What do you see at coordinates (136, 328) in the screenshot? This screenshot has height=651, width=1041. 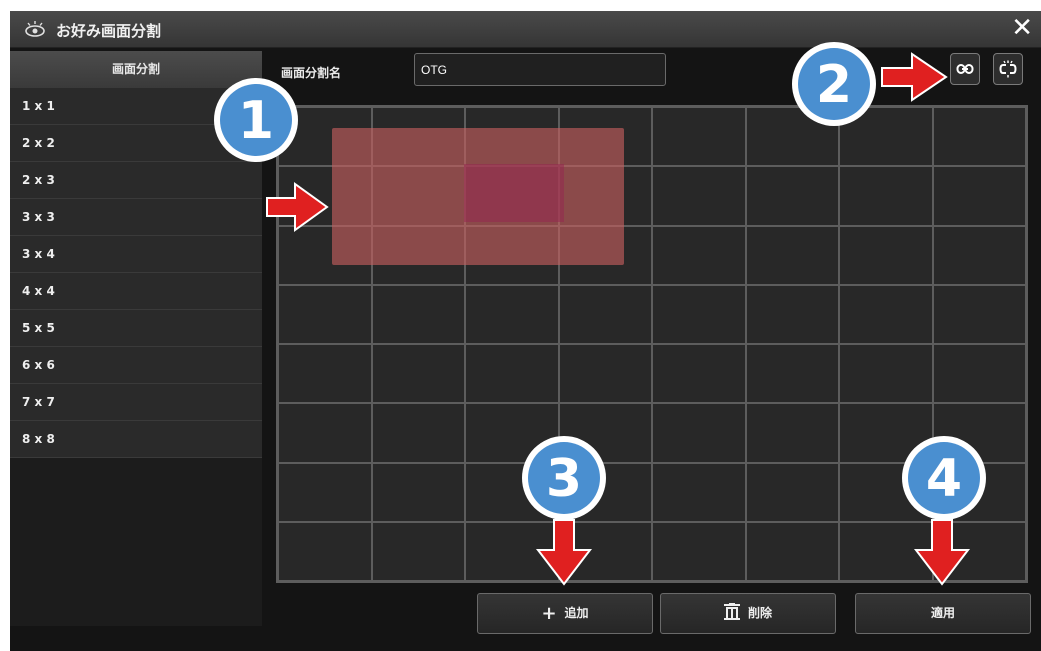 I see `preset-item-5x5: 5 x 5` at bounding box center [136, 328].